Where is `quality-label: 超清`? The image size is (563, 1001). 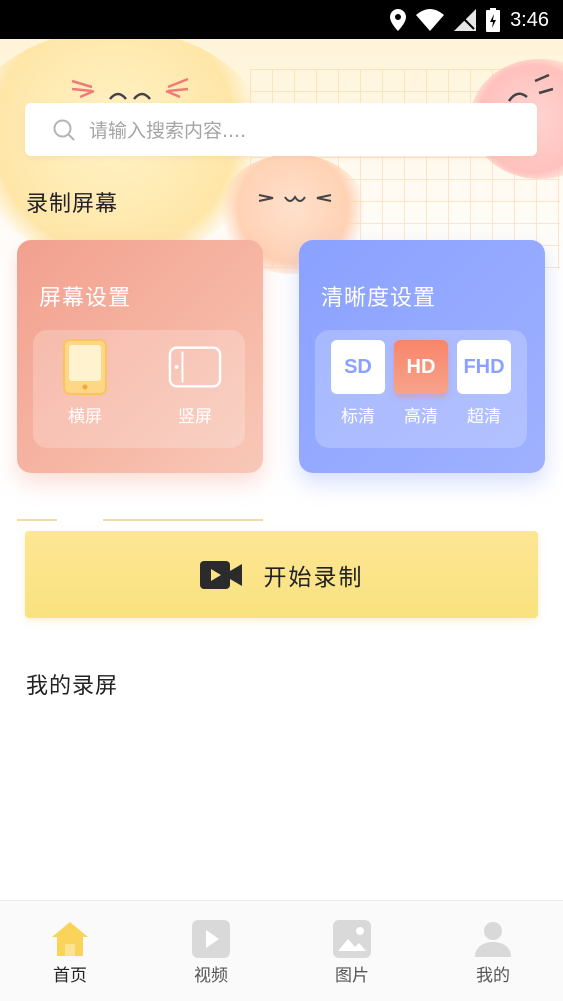 quality-label: 超清 is located at coordinates (484, 417).